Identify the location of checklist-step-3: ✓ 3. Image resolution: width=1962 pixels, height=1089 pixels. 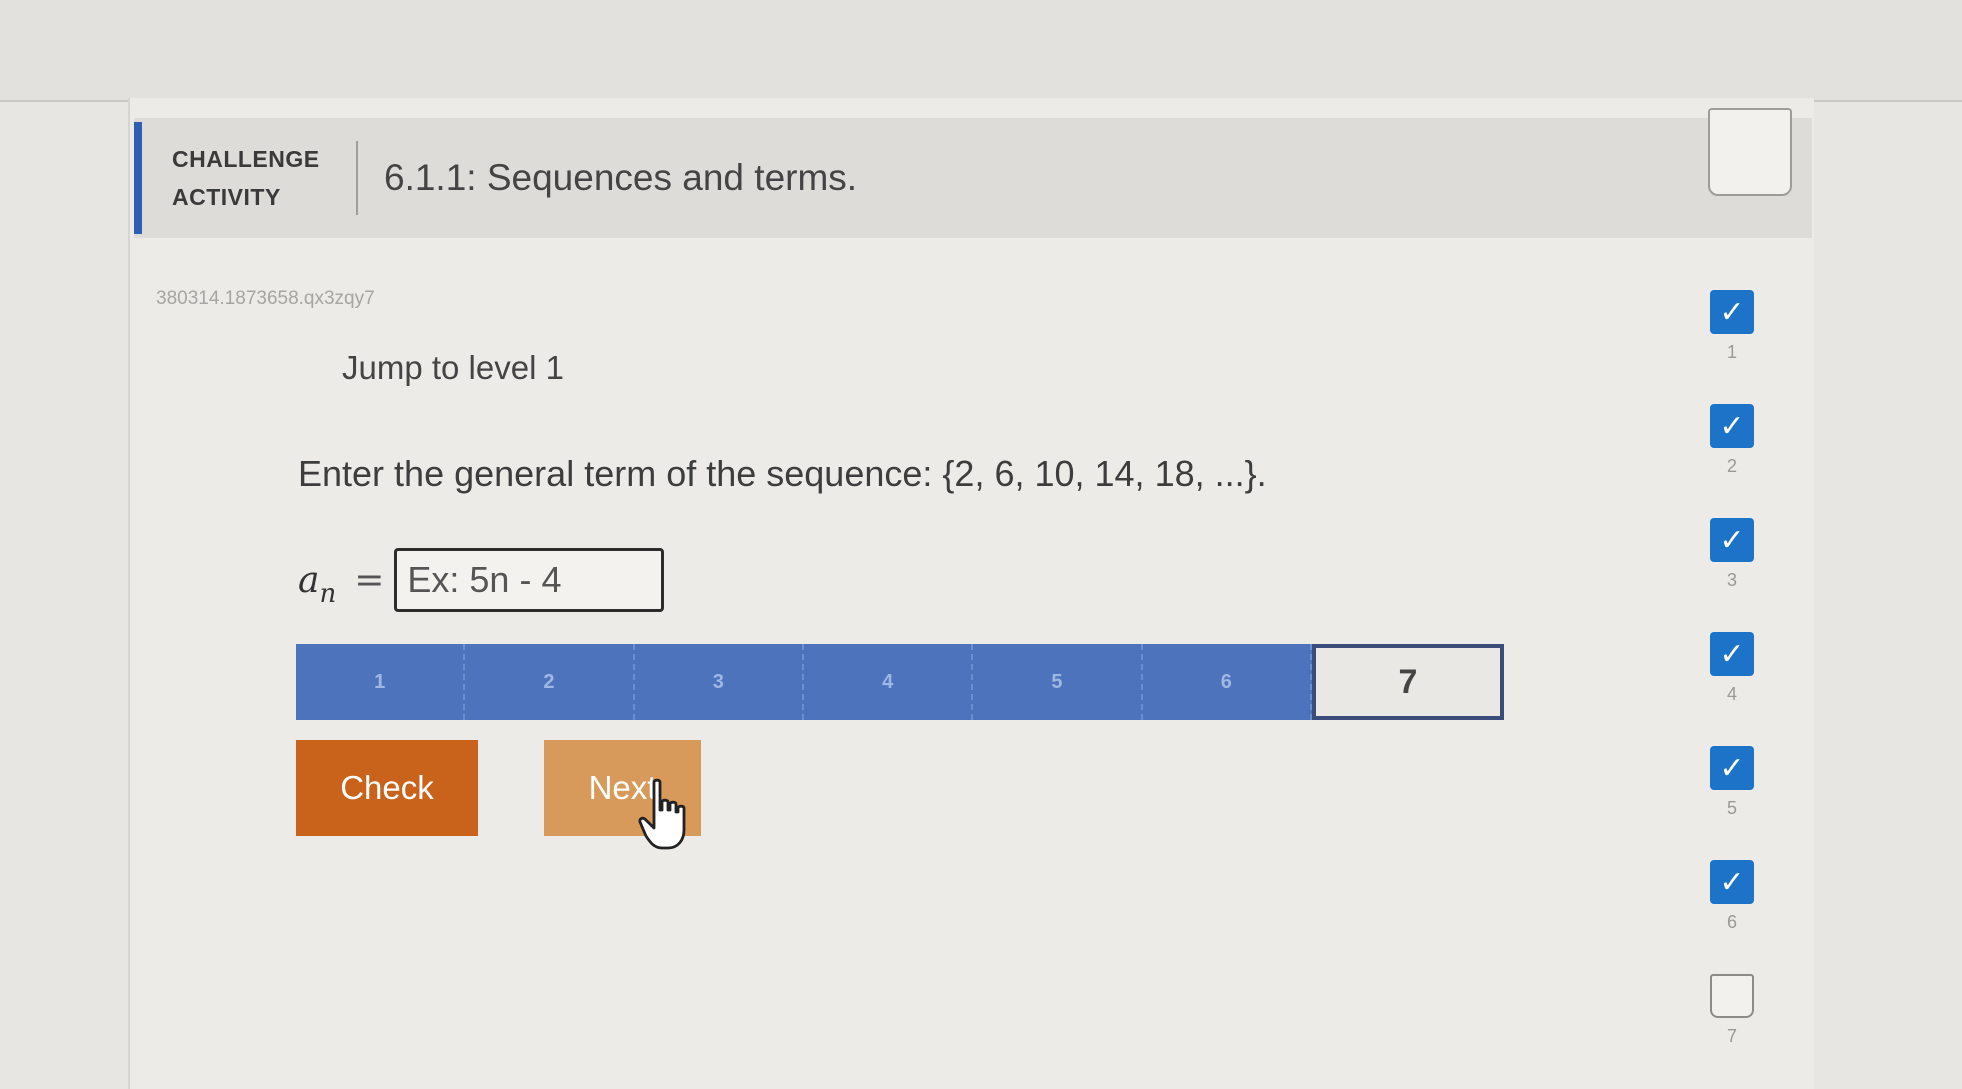
(1732, 554).